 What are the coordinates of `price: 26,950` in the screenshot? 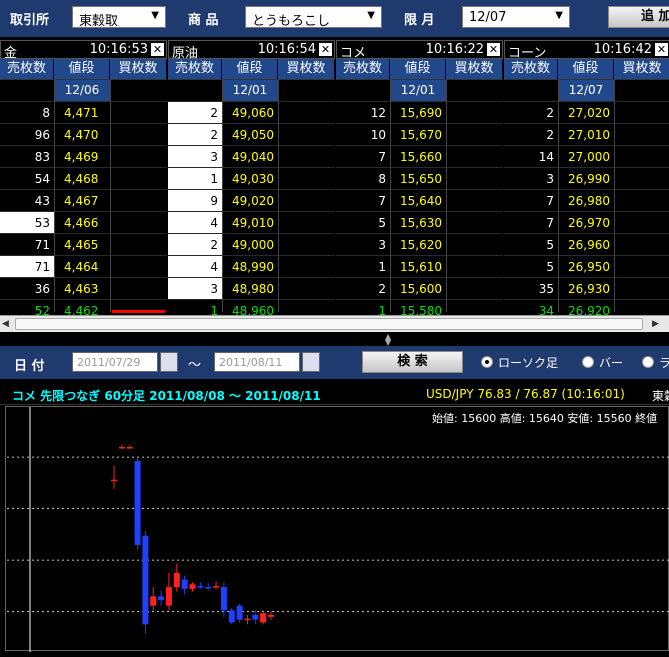 It's located at (586, 267).